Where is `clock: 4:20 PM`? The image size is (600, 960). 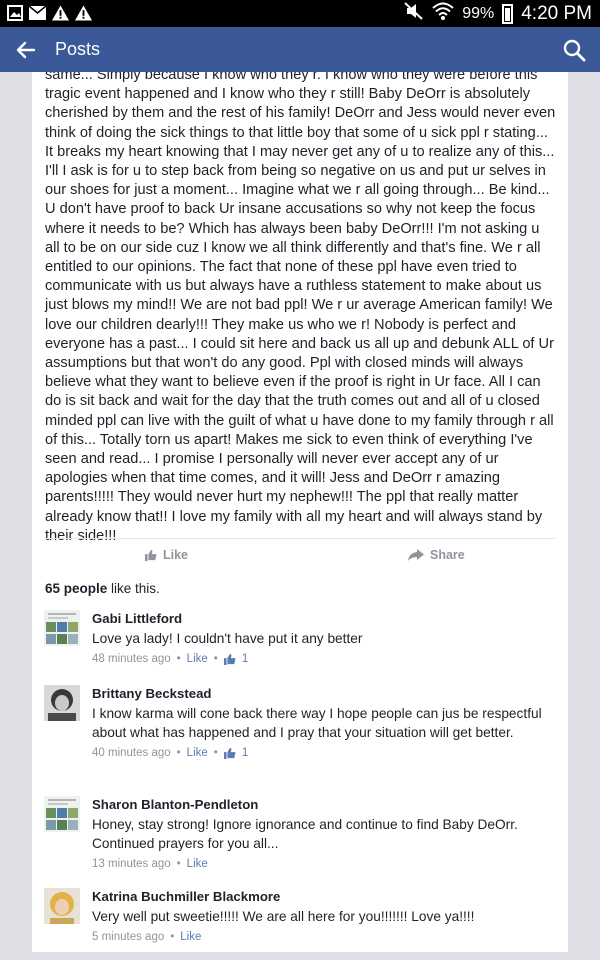 clock: 4:20 PM is located at coordinates (556, 13).